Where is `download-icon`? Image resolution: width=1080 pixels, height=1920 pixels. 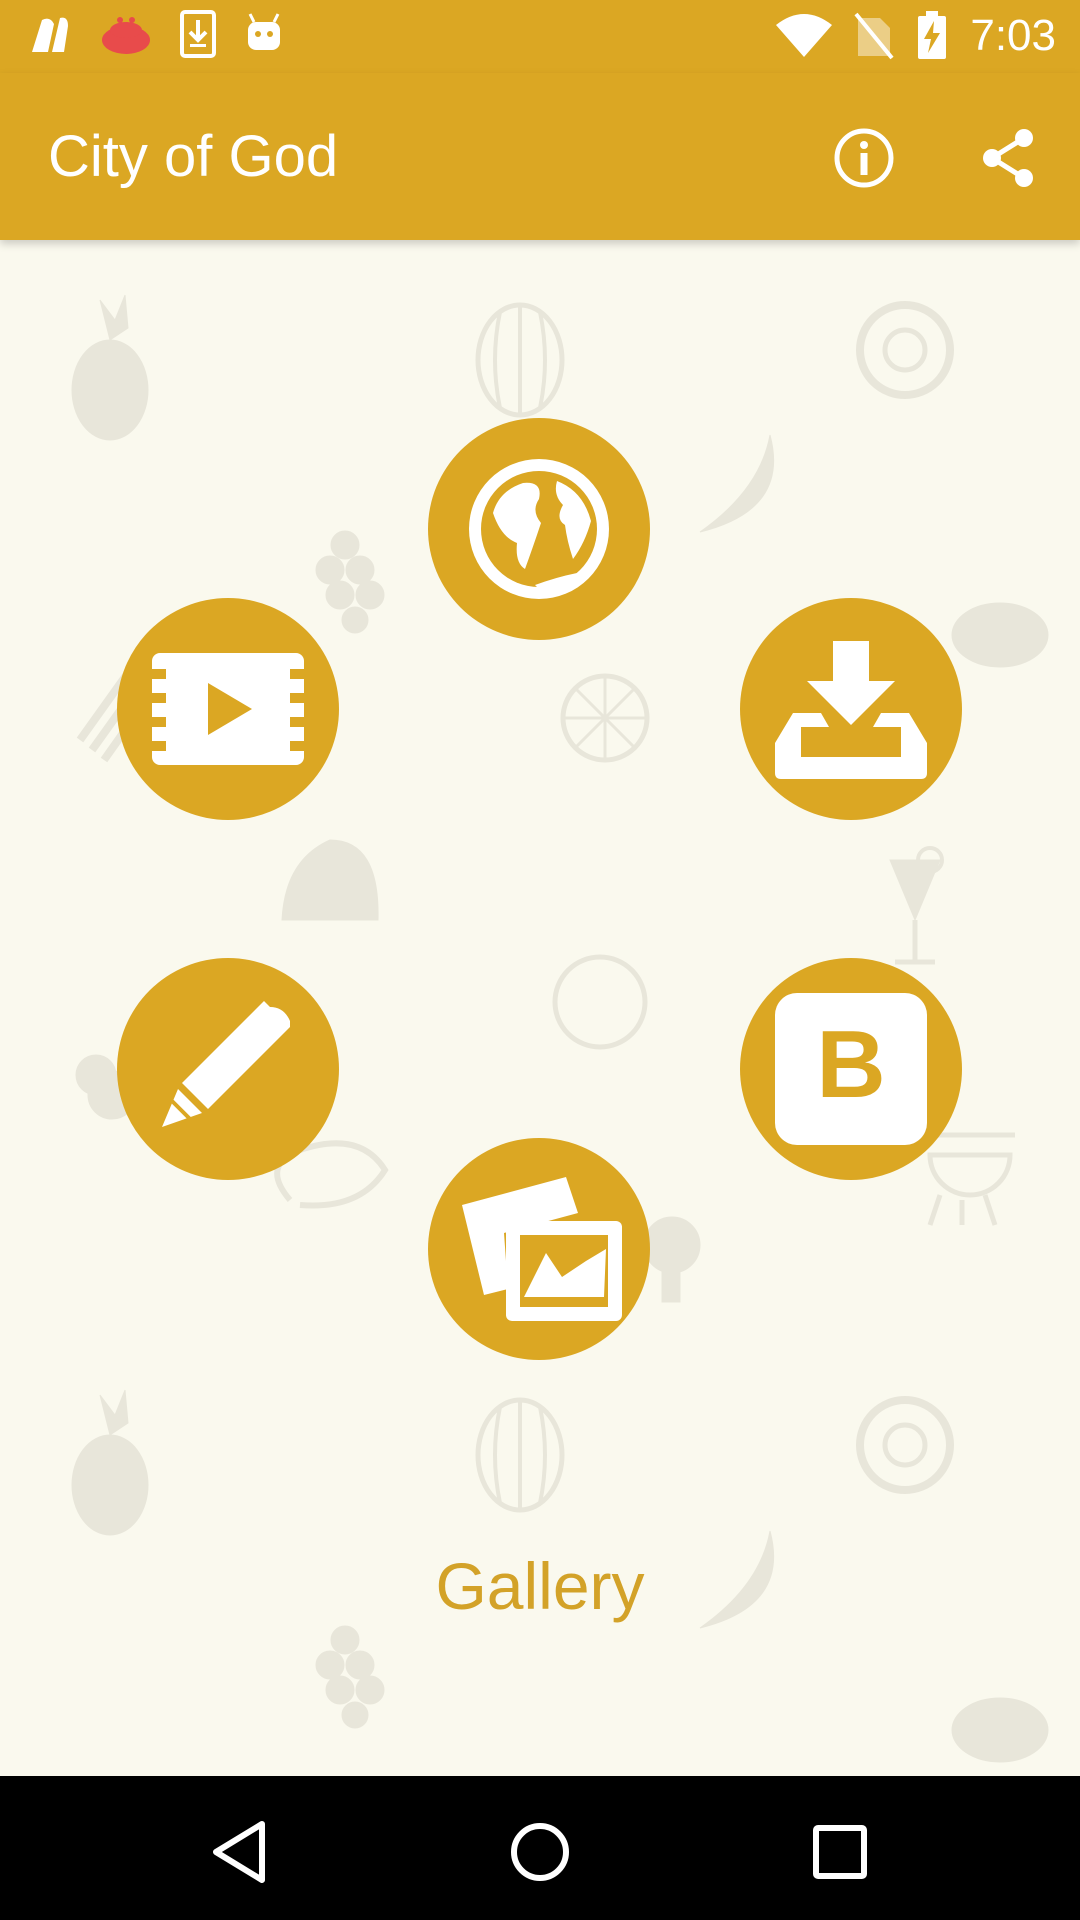
download-icon is located at coordinates (851, 710).